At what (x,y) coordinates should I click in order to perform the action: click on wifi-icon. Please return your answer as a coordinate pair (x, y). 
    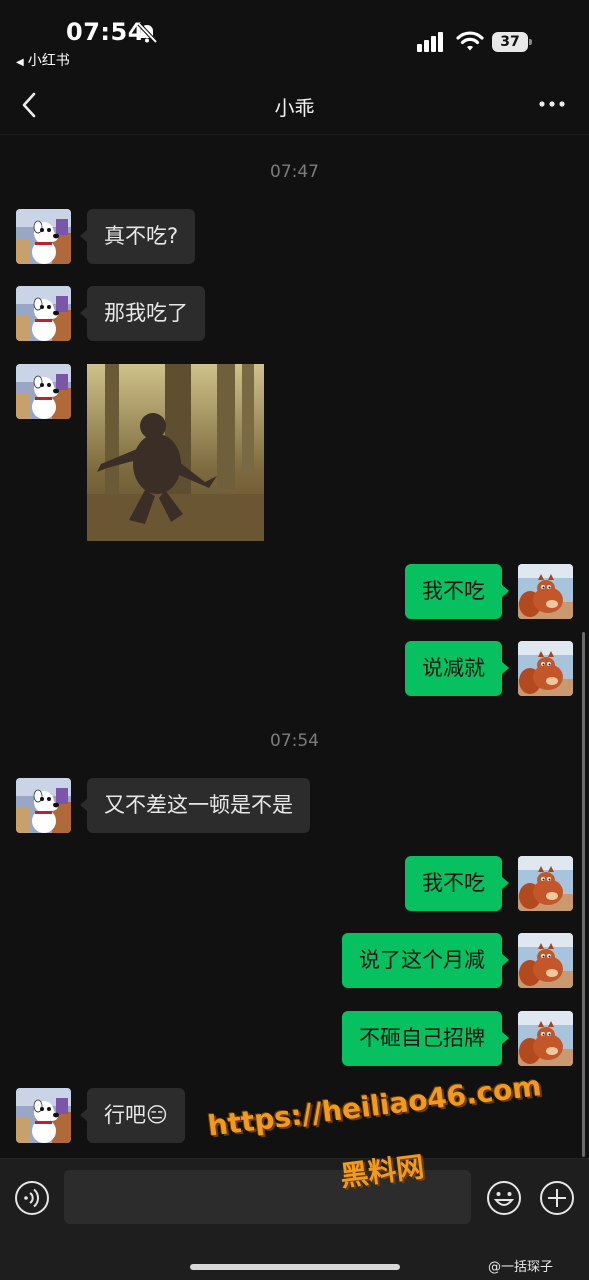
    Looking at the image, I should click on (470, 41).